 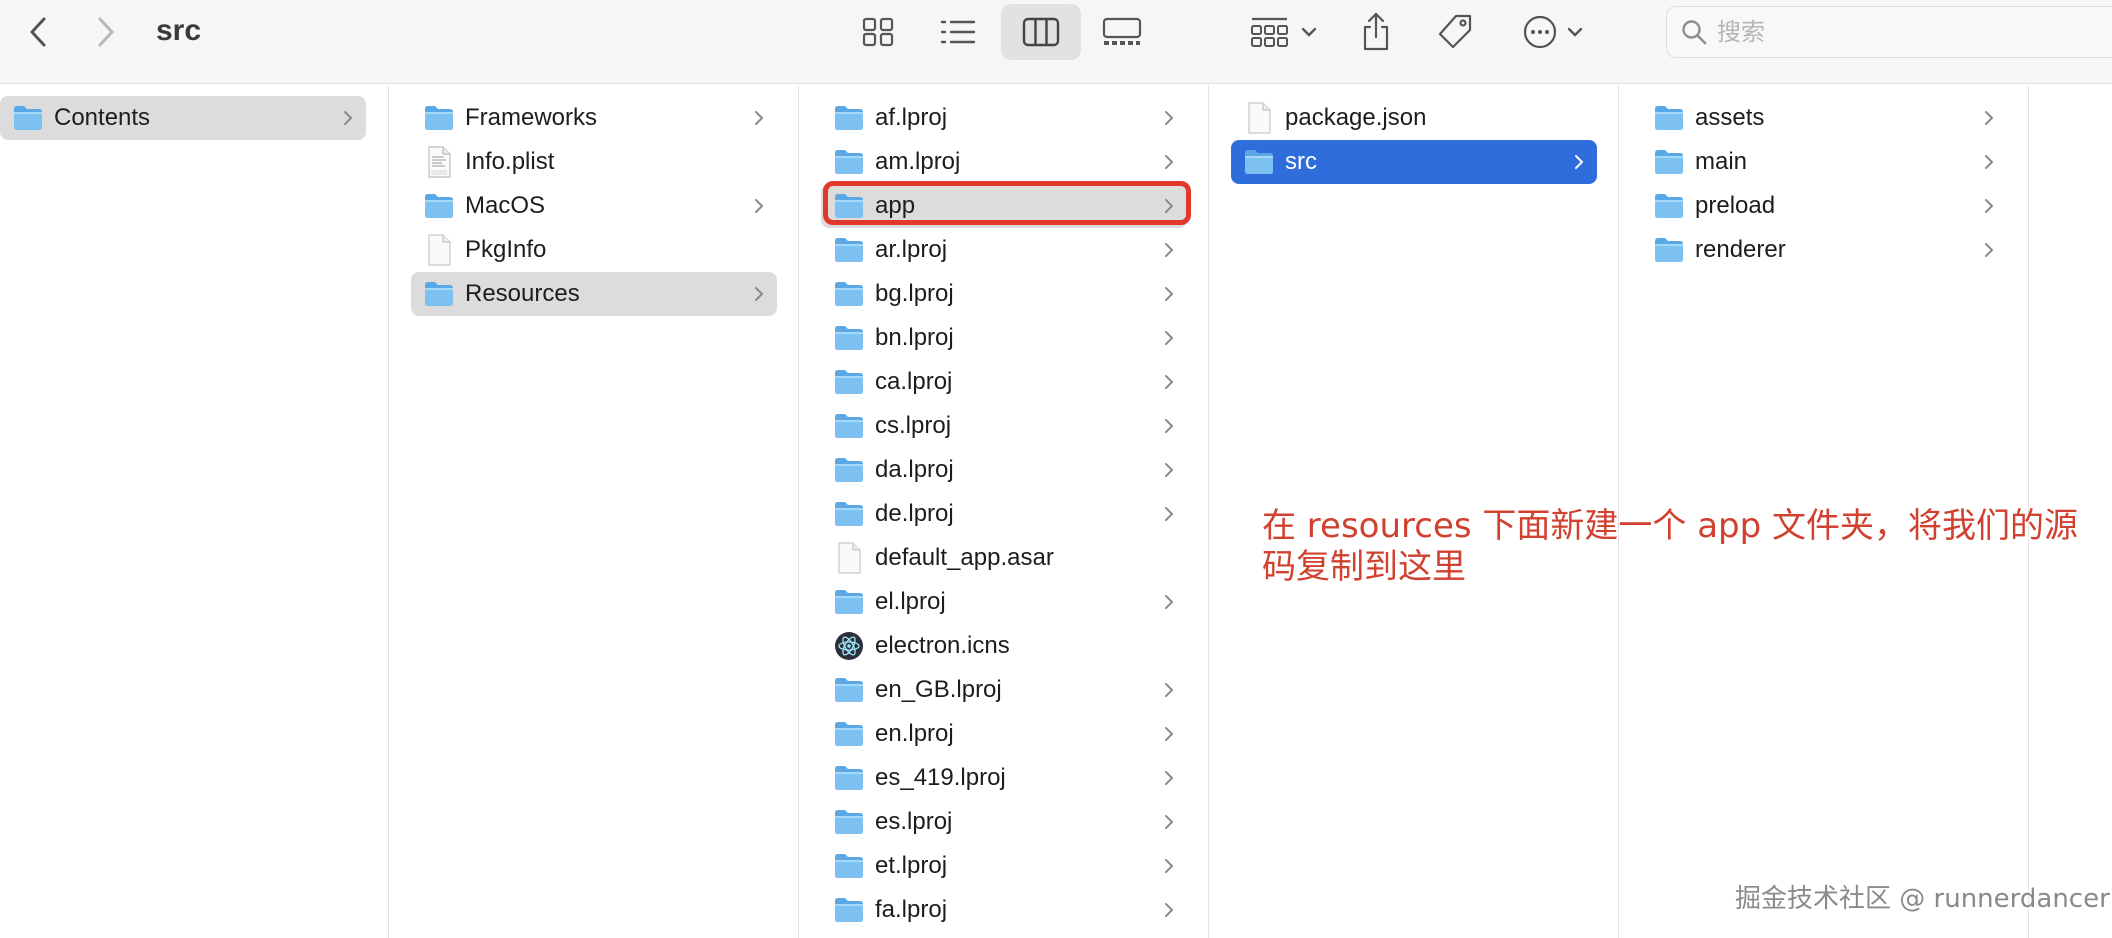 I want to click on folder-row: en_GB.lproj, so click(x=1004, y=690).